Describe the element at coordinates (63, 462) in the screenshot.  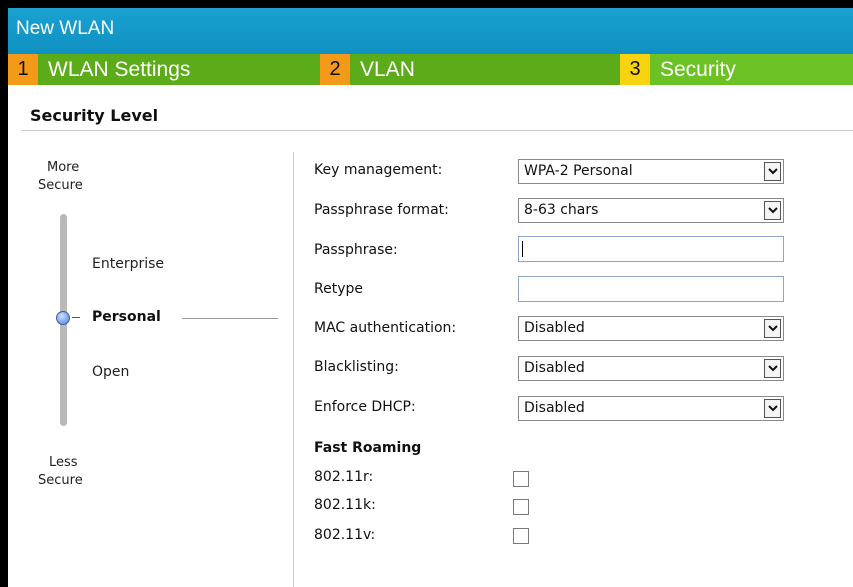
I see `slider-bottom-label-1: Less` at that location.